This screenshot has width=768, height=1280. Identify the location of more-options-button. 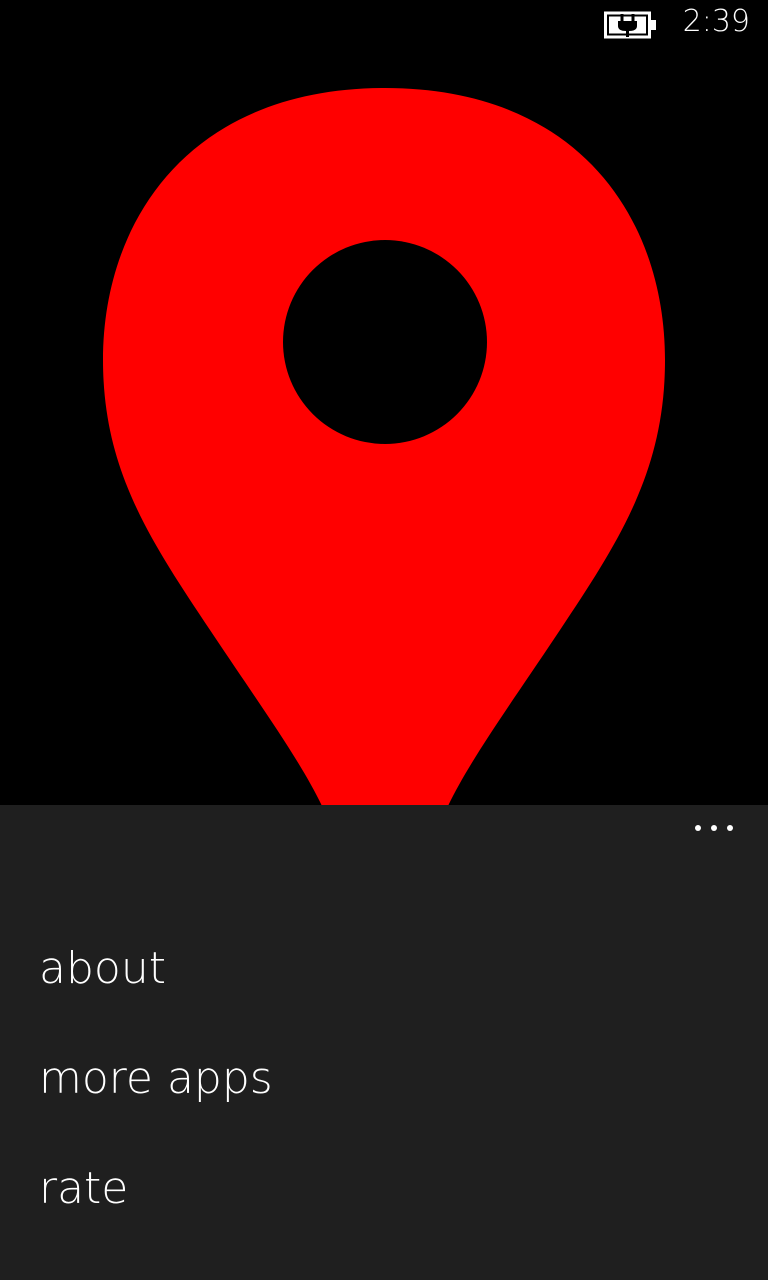
(714, 828).